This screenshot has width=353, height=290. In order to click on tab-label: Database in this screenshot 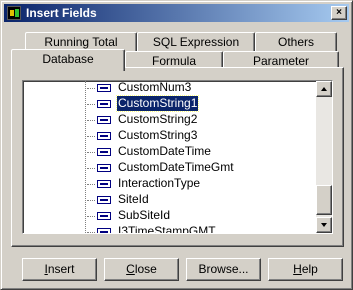, I will do `click(68, 59)`.